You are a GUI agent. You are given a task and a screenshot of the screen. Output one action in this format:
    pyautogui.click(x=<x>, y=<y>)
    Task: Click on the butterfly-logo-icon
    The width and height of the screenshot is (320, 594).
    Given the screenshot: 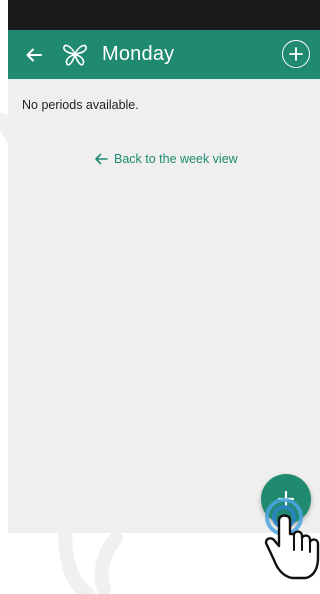 What is the action you would take?
    pyautogui.click(x=75, y=55)
    